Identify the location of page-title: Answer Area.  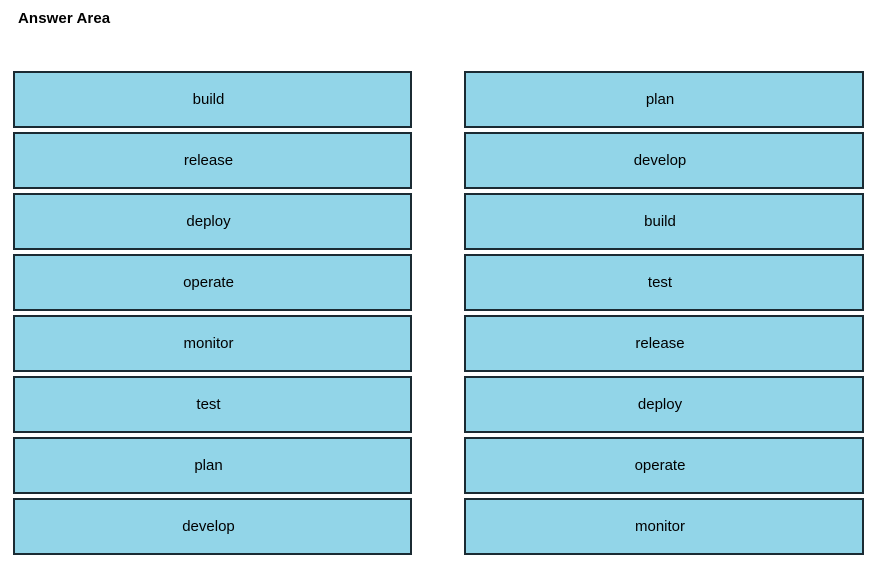
(64, 18).